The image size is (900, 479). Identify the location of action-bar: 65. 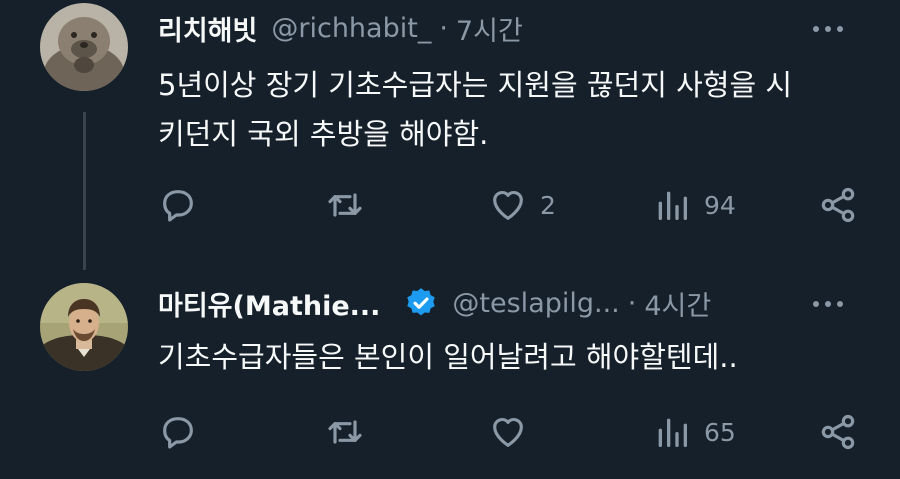
(450, 432).